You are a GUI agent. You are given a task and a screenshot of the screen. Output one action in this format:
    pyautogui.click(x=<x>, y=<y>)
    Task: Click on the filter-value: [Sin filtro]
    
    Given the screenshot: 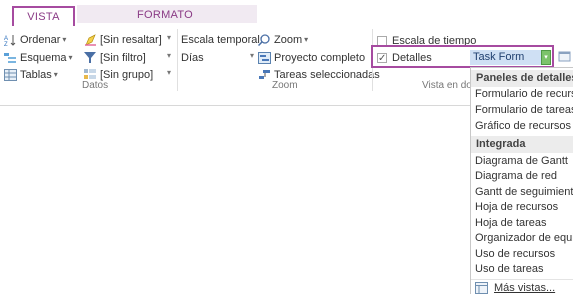 What is the action you would take?
    pyautogui.click(x=123, y=58)
    